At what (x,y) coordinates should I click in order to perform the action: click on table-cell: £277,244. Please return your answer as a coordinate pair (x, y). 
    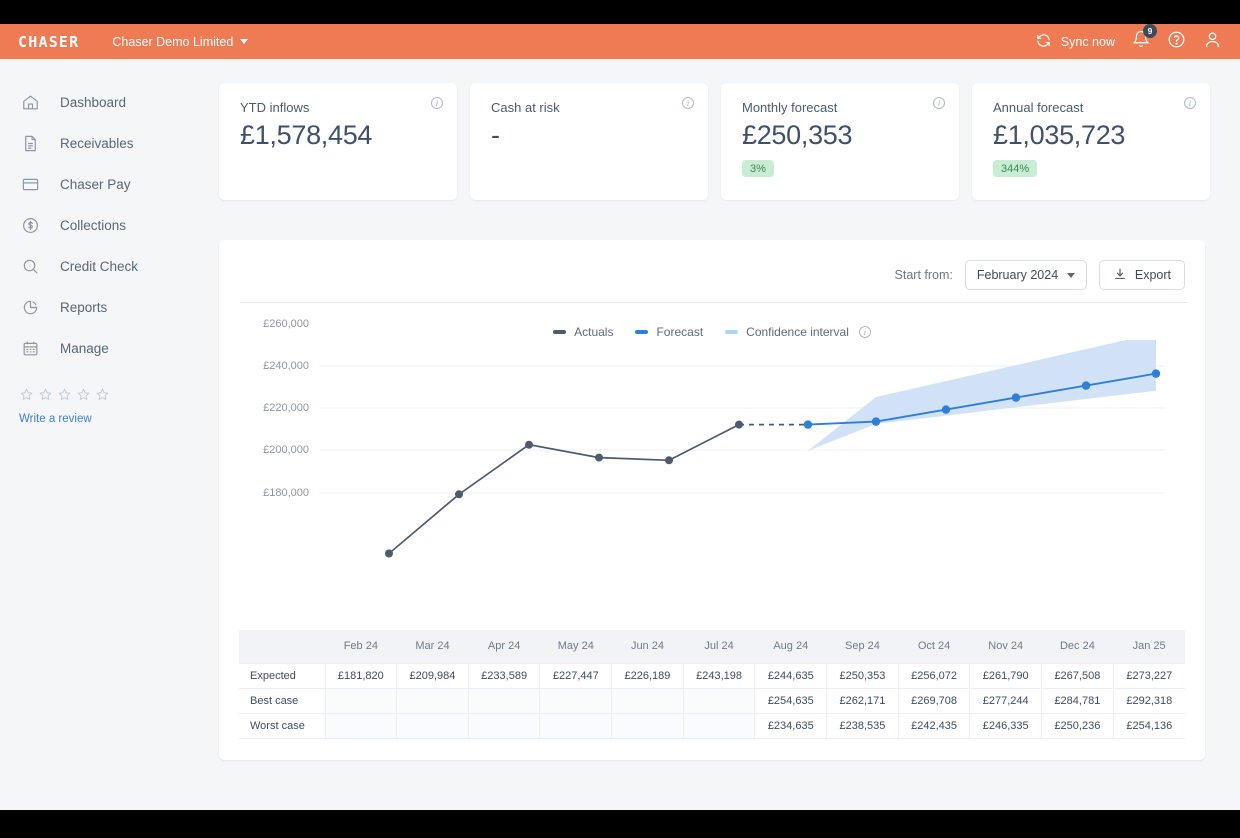
    Looking at the image, I should click on (1006, 700).